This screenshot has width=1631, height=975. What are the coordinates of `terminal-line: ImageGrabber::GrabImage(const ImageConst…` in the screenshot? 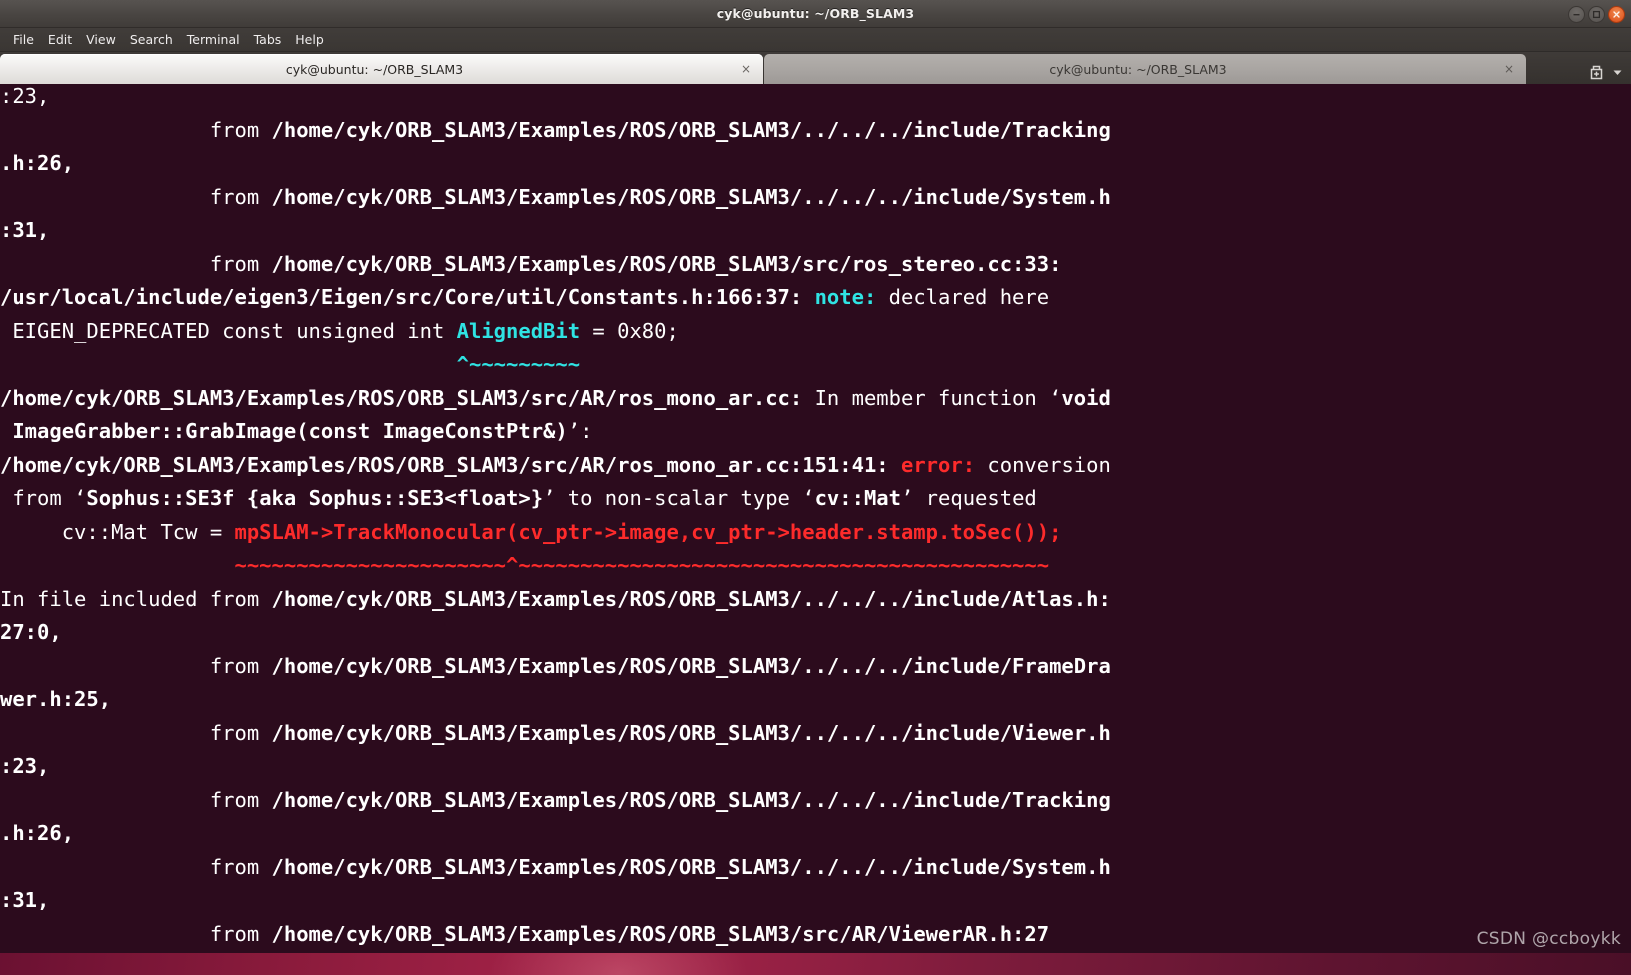 It's located at (815, 432).